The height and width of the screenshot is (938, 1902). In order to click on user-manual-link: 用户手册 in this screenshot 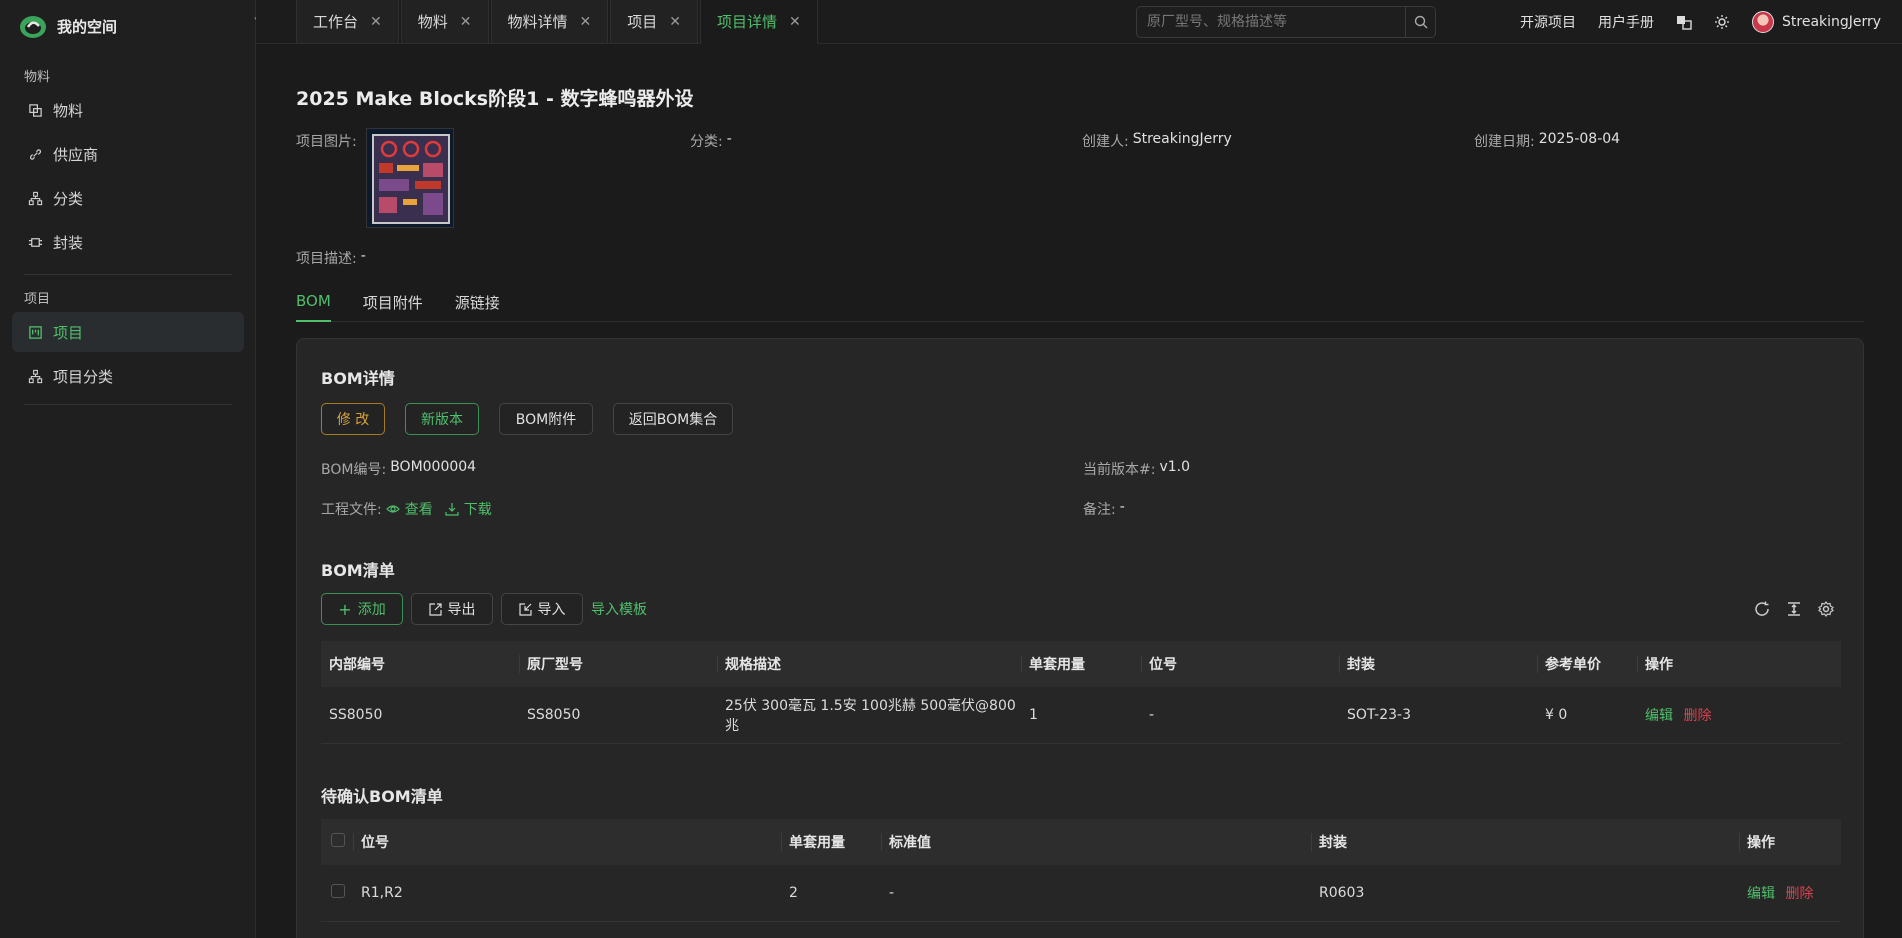, I will do `click(1626, 22)`.